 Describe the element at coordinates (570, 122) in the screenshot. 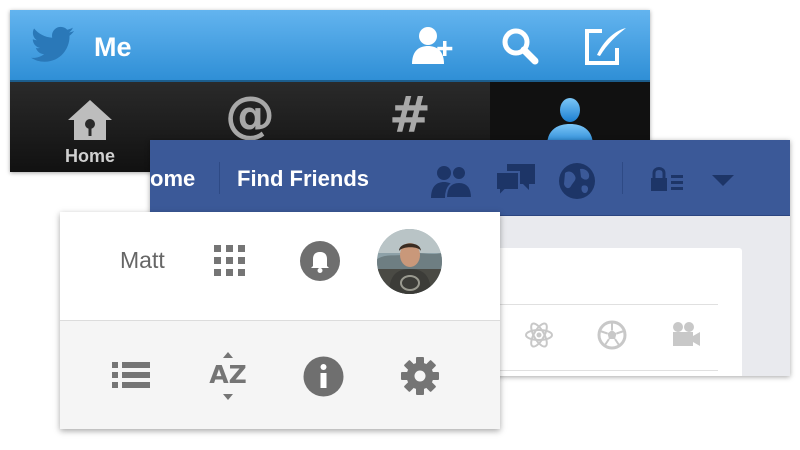

I see `person-icon` at that location.